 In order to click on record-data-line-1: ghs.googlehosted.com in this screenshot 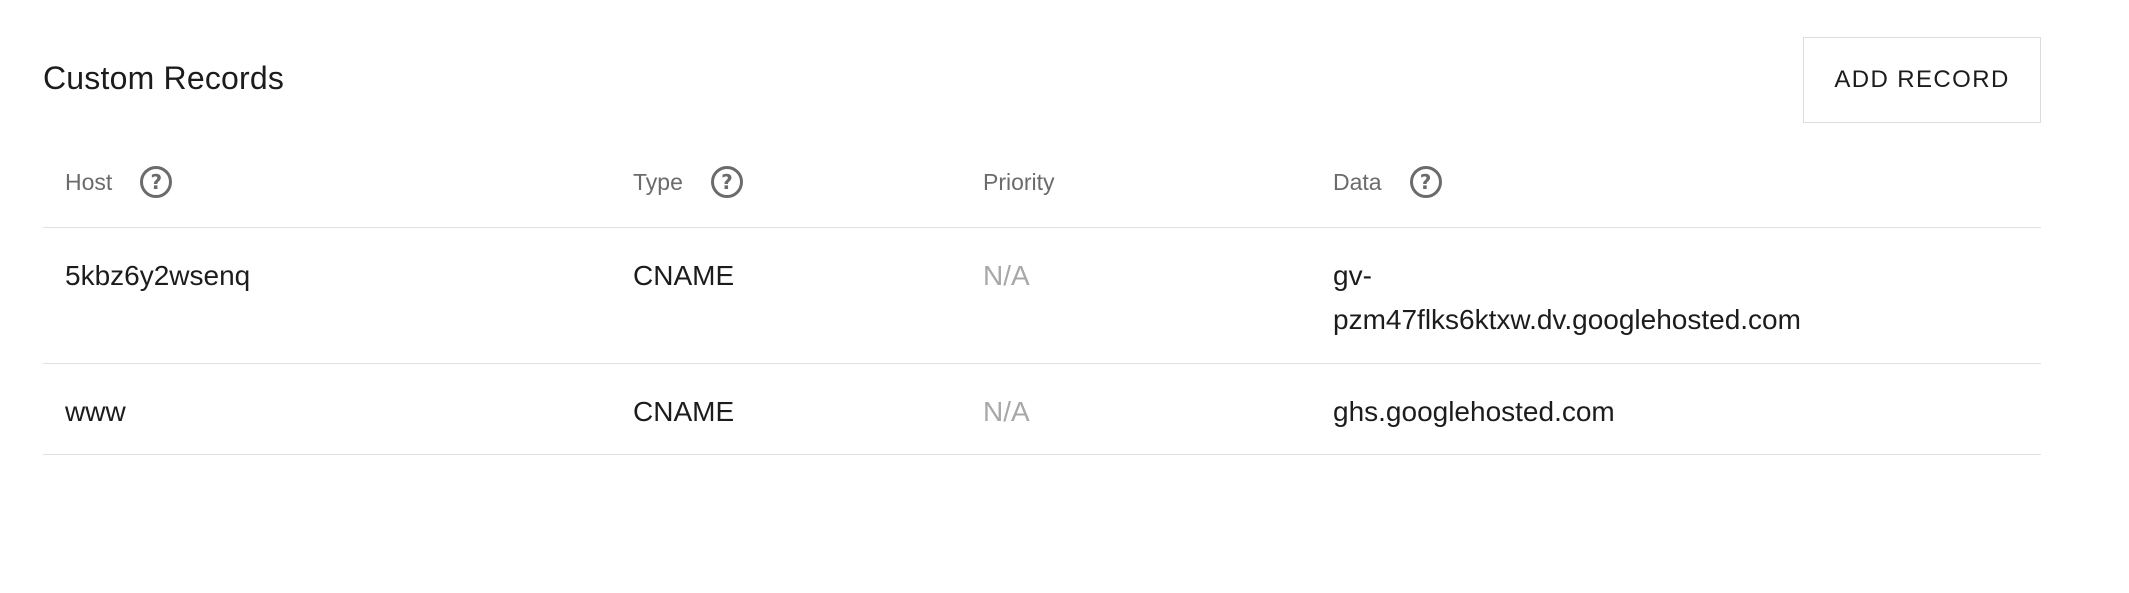, I will do `click(1474, 411)`.